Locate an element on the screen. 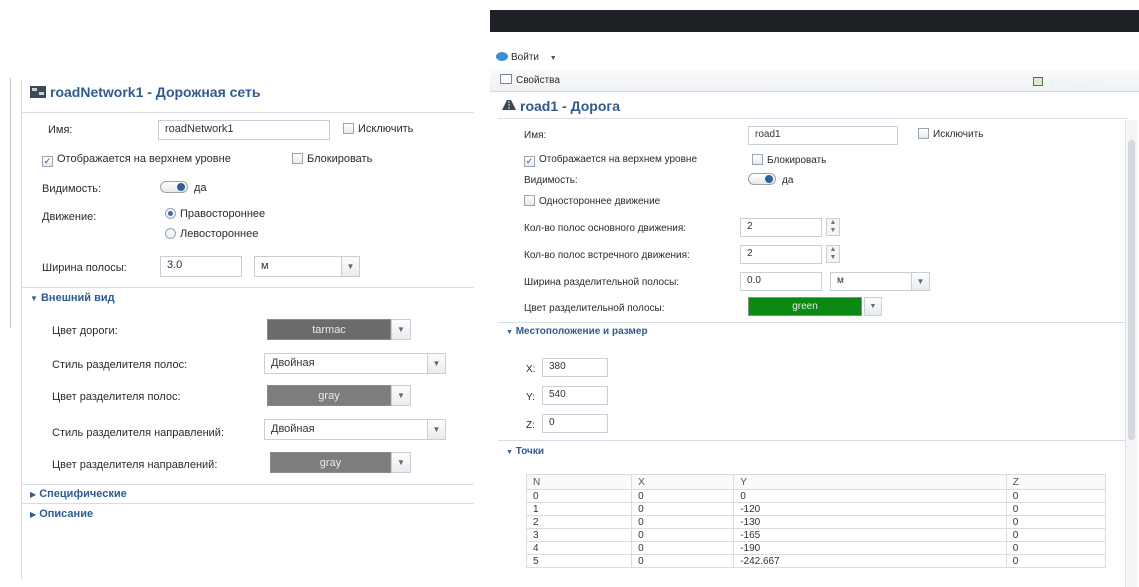 Image resolution: width=1139 pixels, height=587 pixels. lane-width-unit-select: м ▼ is located at coordinates (307, 266).